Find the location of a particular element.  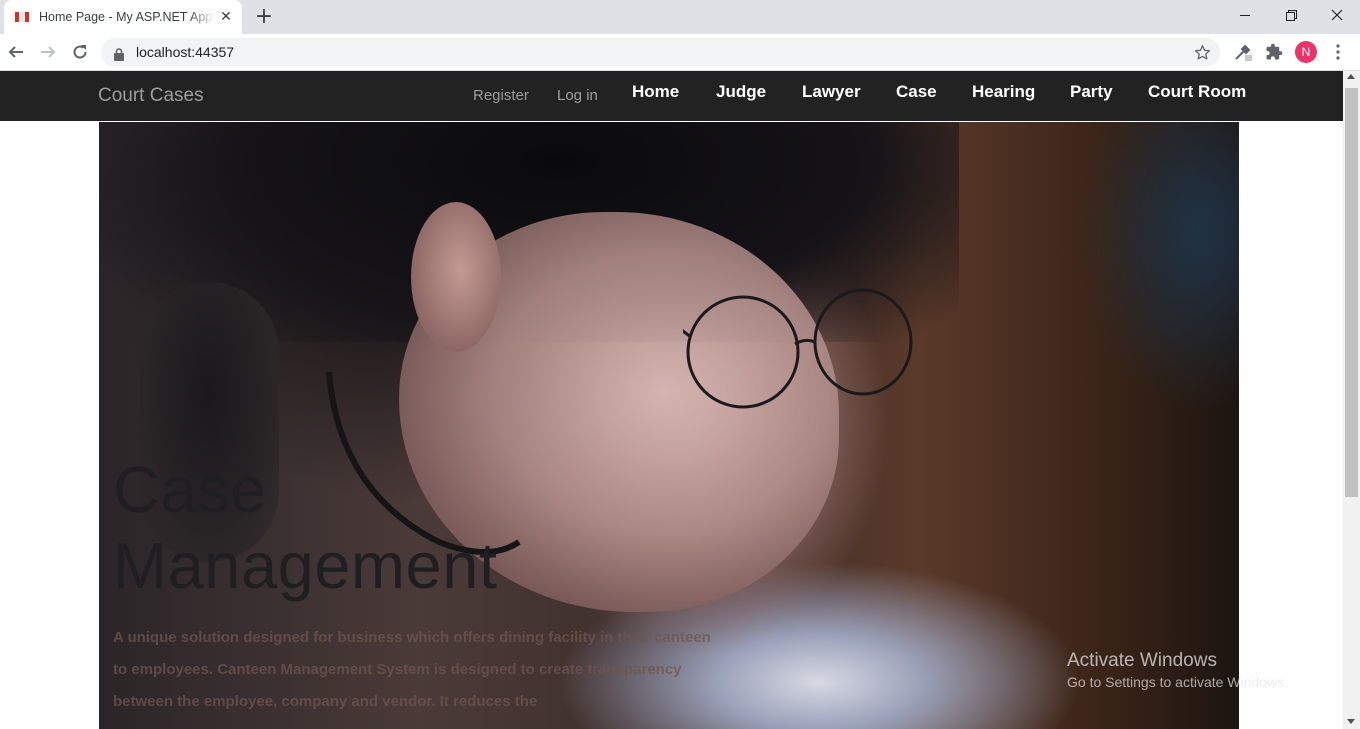

profile-avatar: N is located at coordinates (1306, 52).